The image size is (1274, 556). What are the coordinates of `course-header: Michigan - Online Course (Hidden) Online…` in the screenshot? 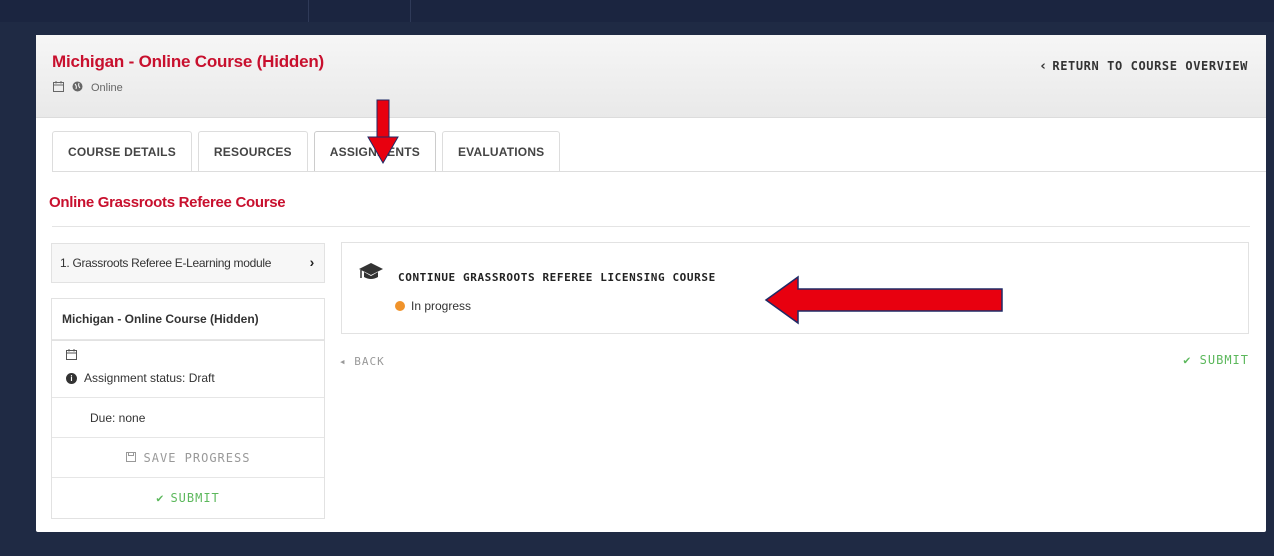 It's located at (651, 76).